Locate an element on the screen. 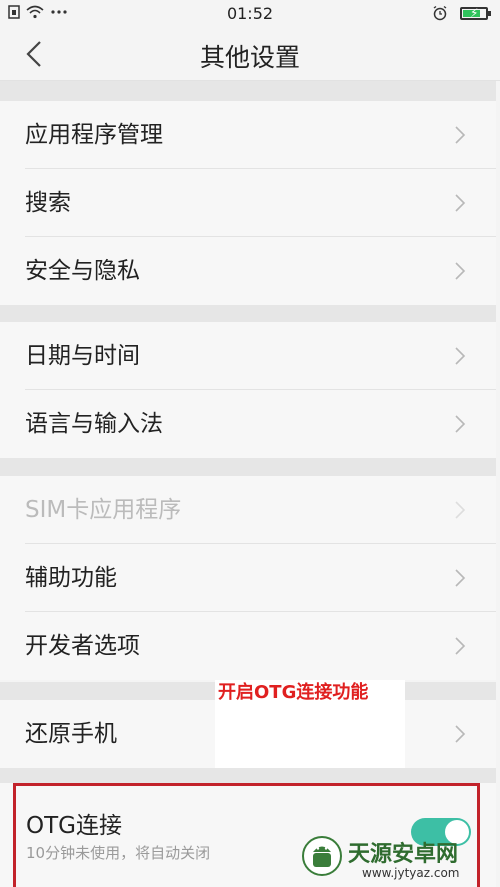  watermark-url: www.jytyaz.com is located at coordinates (411, 873).